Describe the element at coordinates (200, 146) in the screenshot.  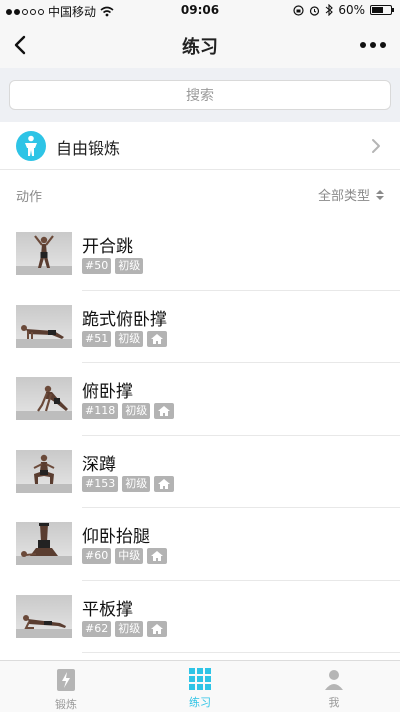
I see `free-exercise-row: 自由锻炼` at that location.